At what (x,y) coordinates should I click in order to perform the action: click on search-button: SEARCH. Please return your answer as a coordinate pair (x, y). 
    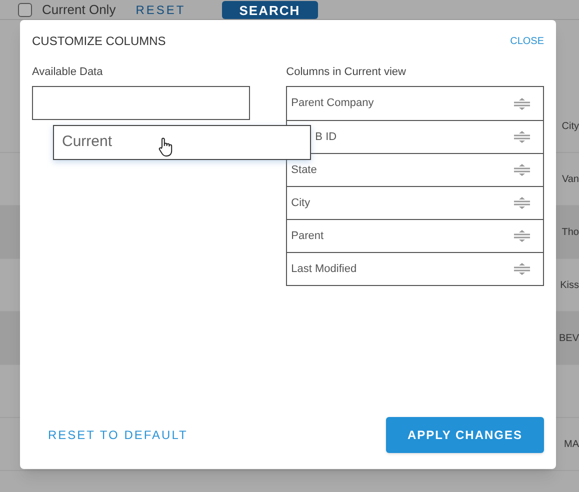
    Looking at the image, I should click on (270, 9).